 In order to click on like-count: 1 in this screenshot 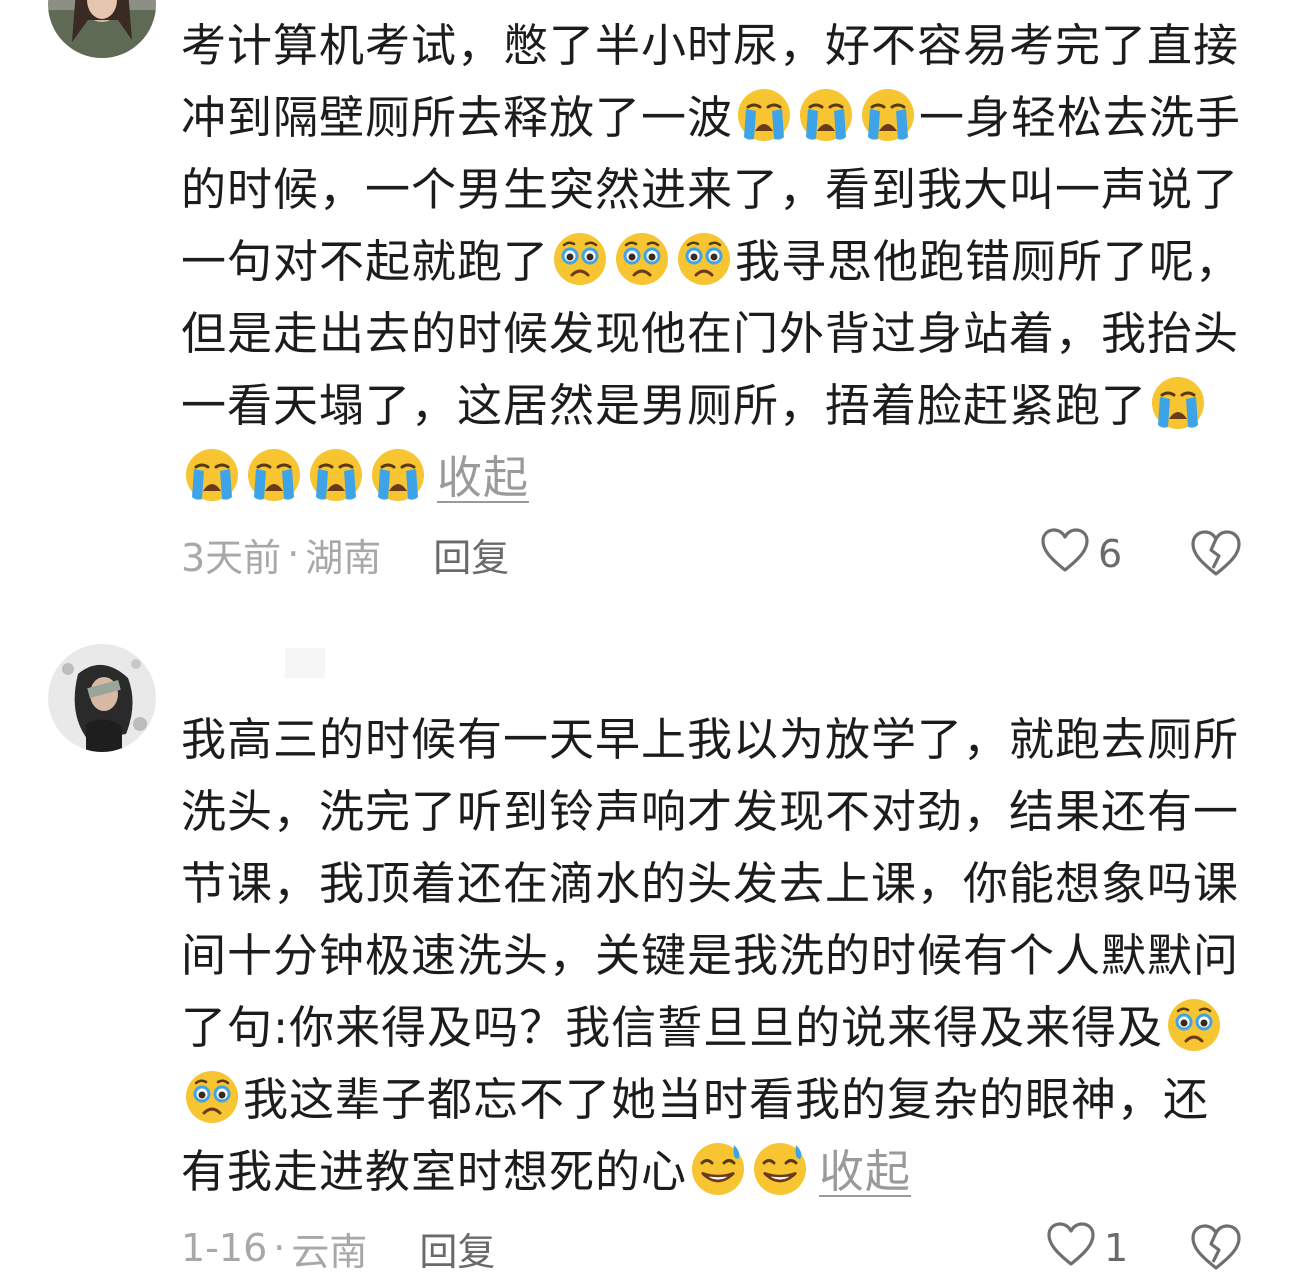, I will do `click(1116, 1248)`.